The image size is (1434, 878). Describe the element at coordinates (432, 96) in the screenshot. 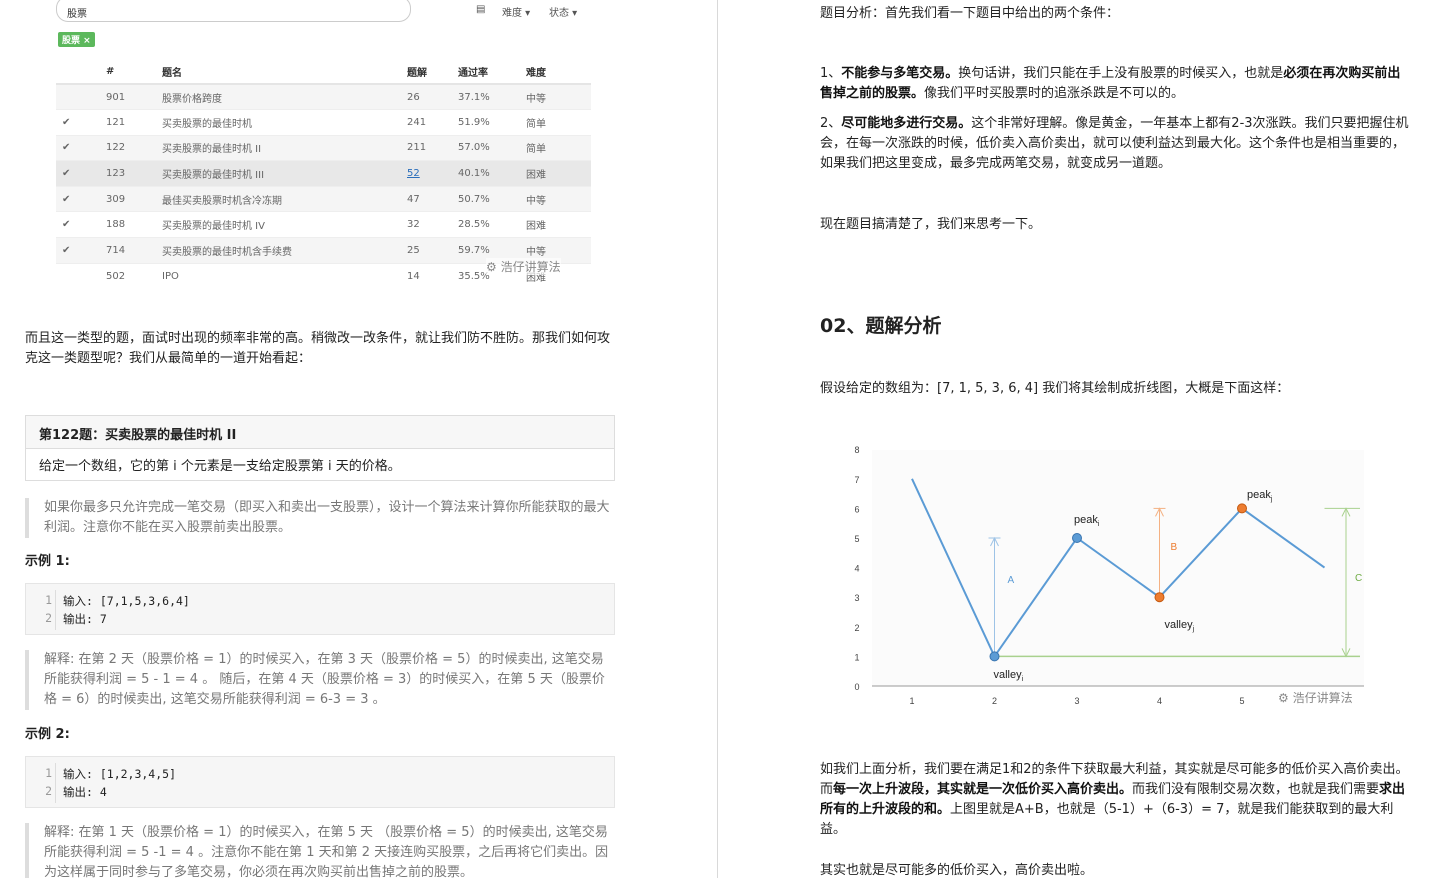

I see `cell-sol: 26` at that location.